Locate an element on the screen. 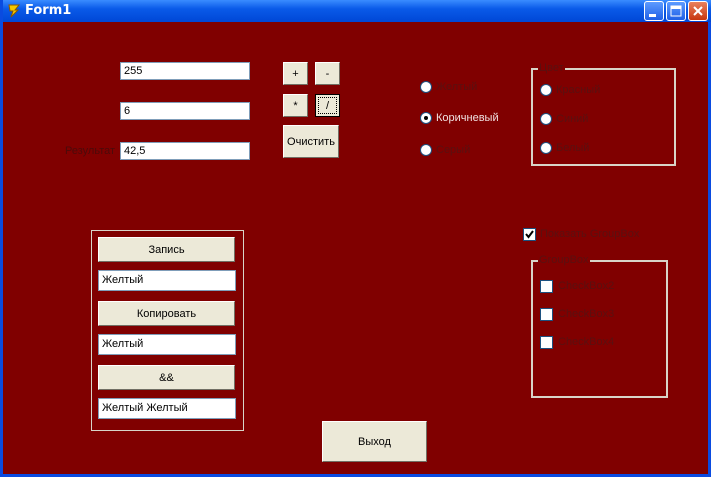  radio-white-label: Белый is located at coordinates (573, 148).